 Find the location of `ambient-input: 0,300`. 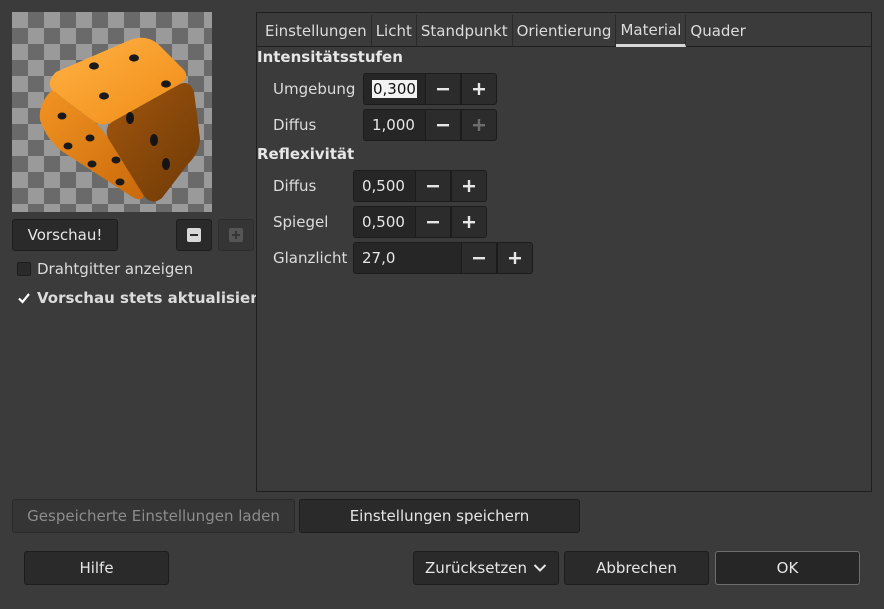

ambient-input: 0,300 is located at coordinates (394, 89).